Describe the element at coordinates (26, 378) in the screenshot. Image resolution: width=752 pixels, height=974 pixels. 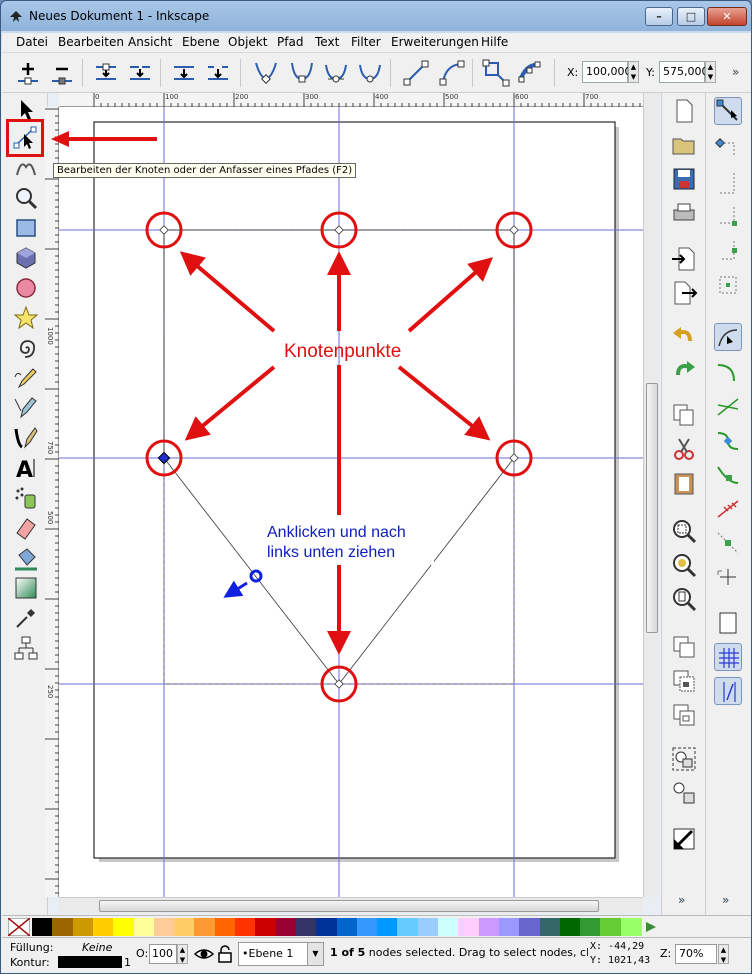
I see `pencil-tool` at that location.